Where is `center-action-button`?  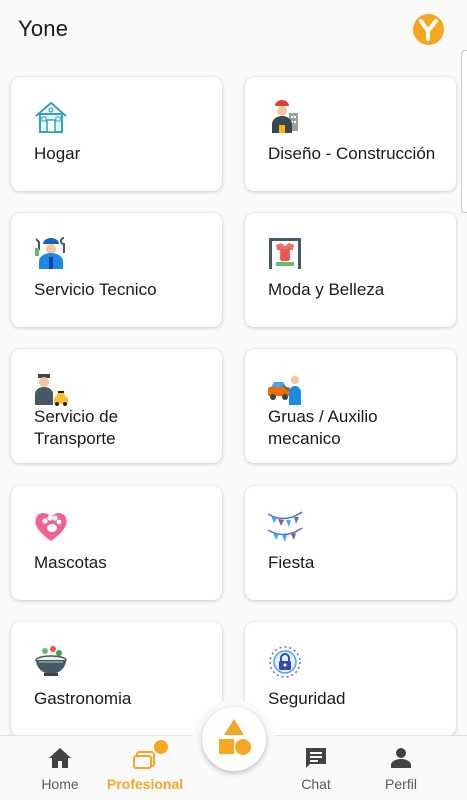 center-action-button is located at coordinates (234, 739).